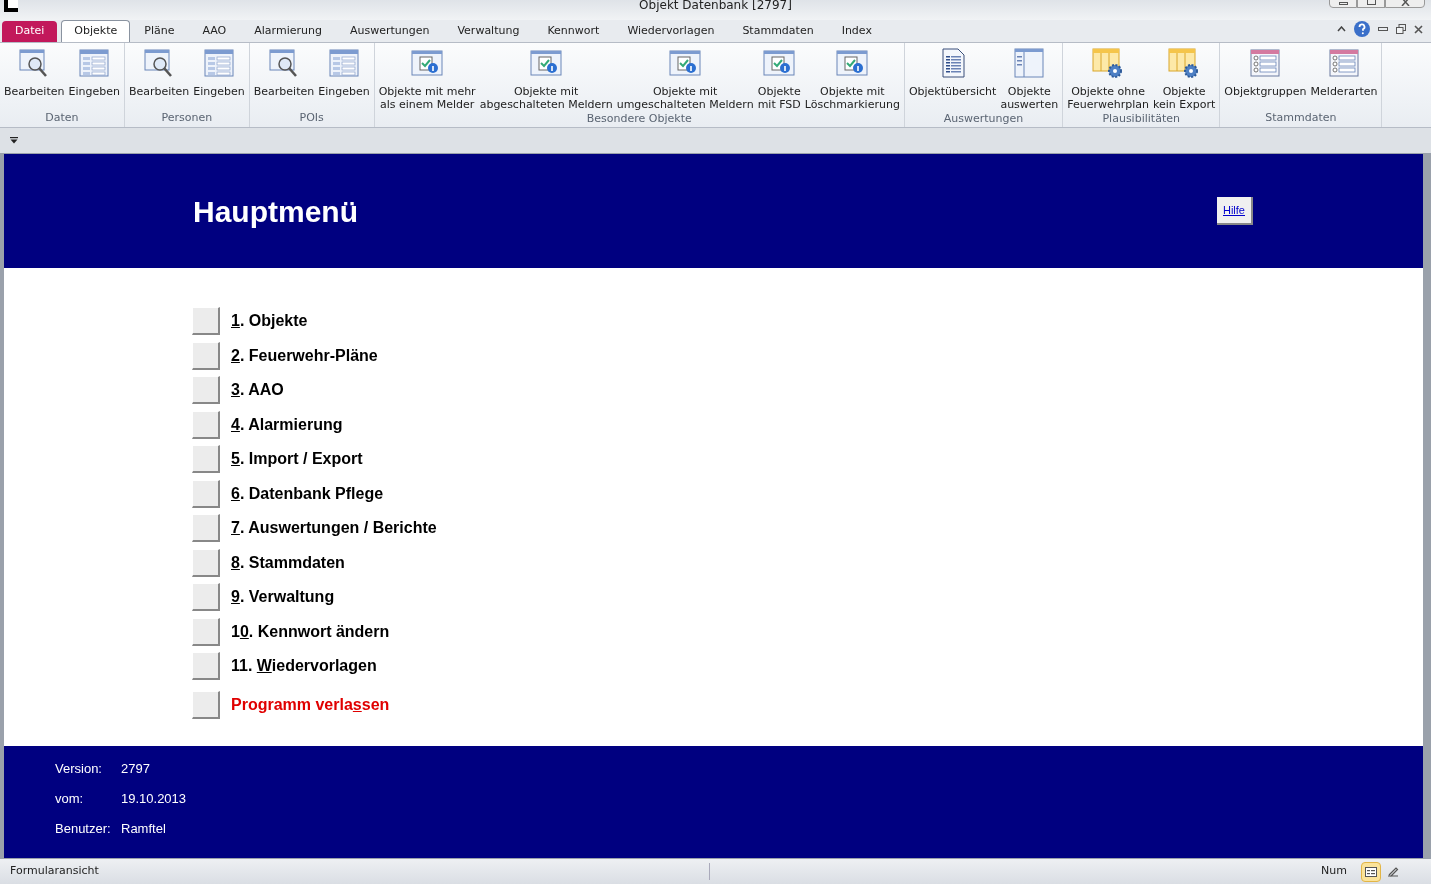 The height and width of the screenshot is (884, 1431). I want to click on ribbon-tab: Pläne, so click(159, 31).